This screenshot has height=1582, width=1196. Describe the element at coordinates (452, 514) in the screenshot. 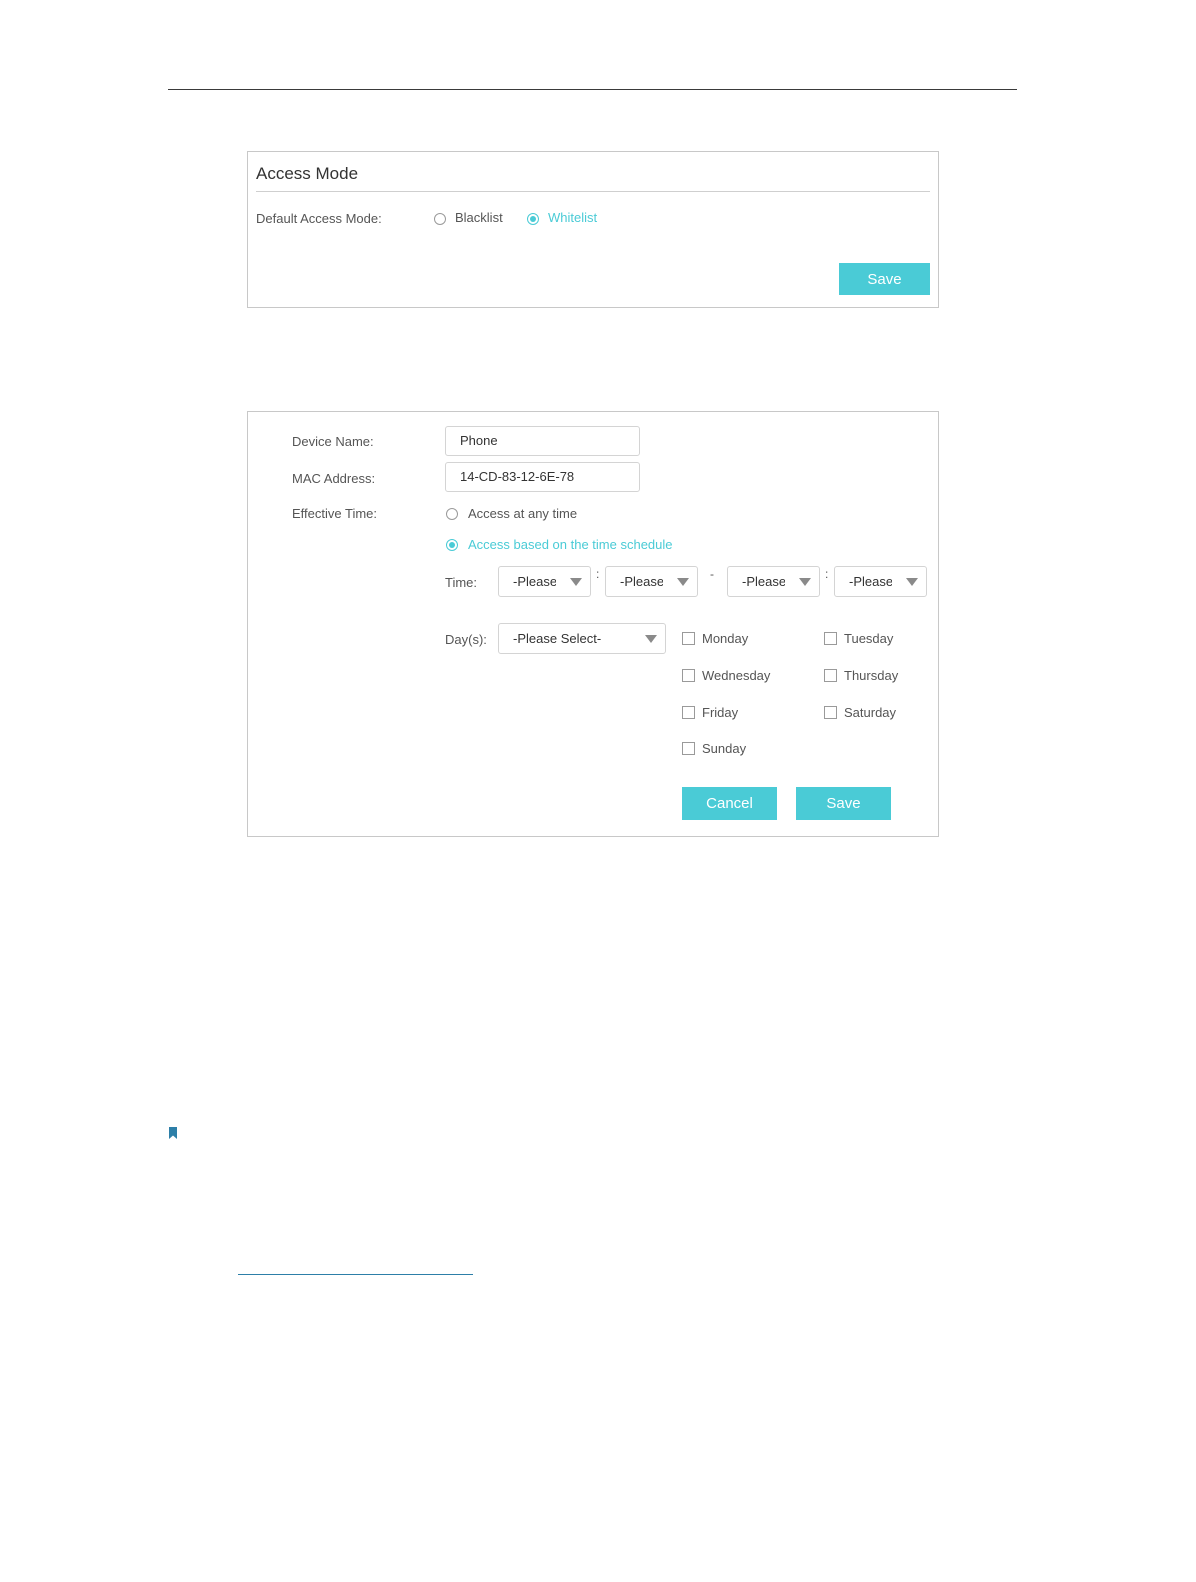

I see `access-any-time-radio` at that location.